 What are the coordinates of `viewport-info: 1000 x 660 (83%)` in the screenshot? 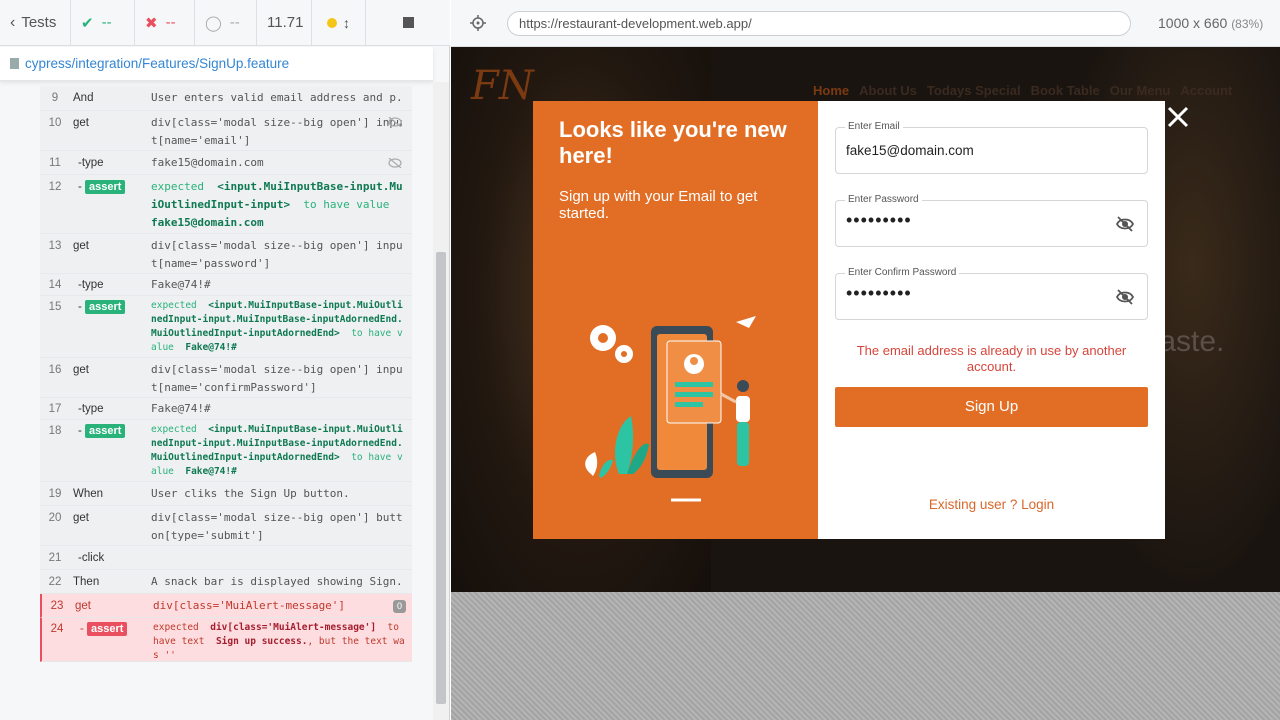 It's located at (1210, 23).